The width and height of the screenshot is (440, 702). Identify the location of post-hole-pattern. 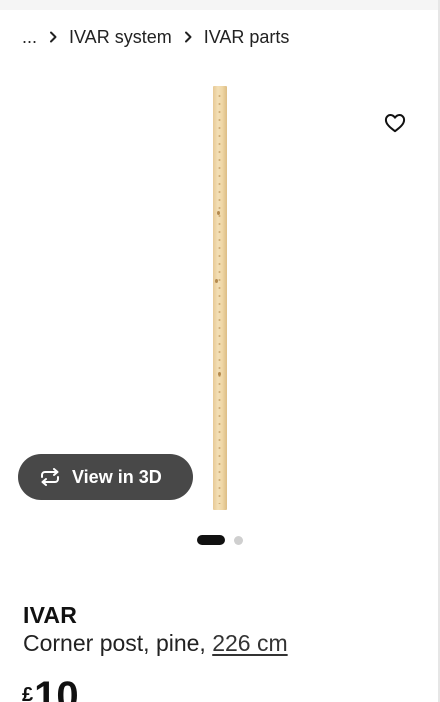
(219, 298).